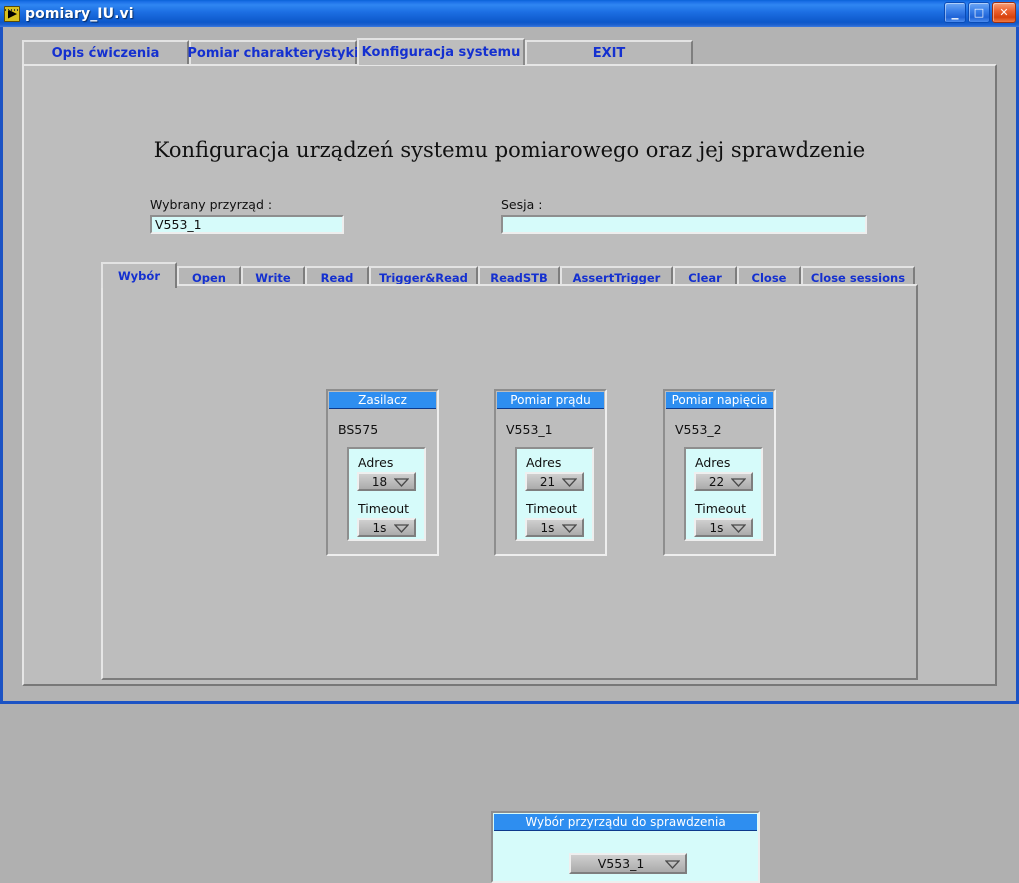  I want to click on device-cluster-1: Pomiar prądu V553_1 Adres 21 Timeout 1s, so click(550, 472).